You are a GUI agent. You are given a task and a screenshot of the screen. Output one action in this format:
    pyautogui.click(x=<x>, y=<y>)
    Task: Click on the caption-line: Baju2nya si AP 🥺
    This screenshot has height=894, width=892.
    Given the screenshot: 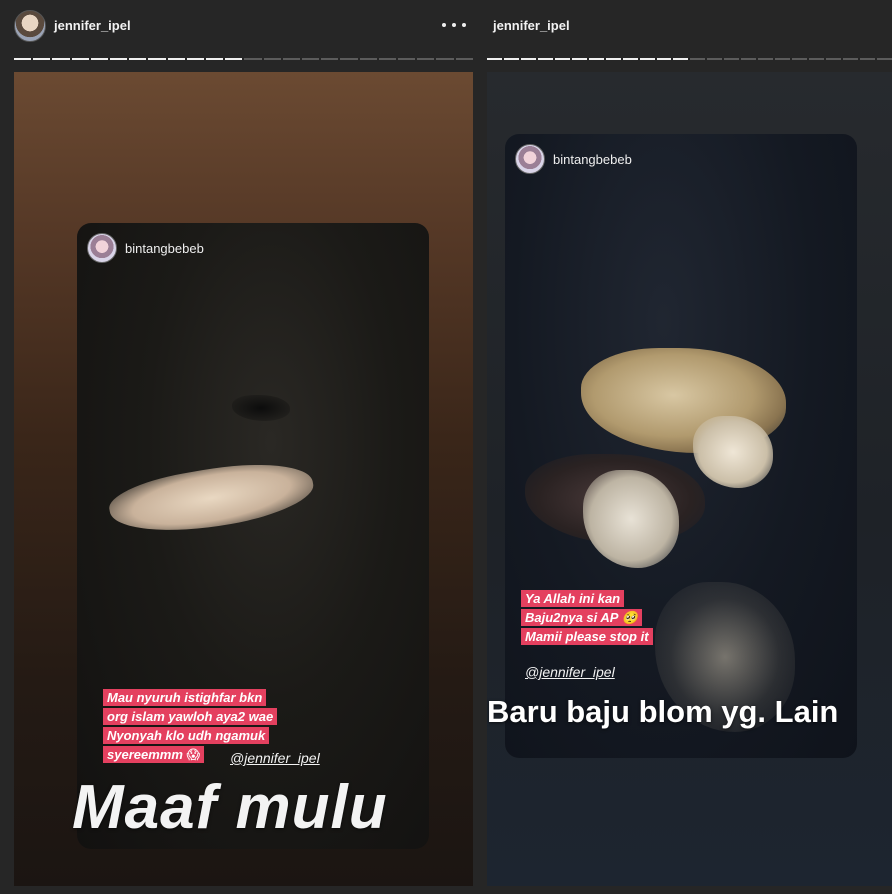 What is the action you would take?
    pyautogui.click(x=581, y=617)
    